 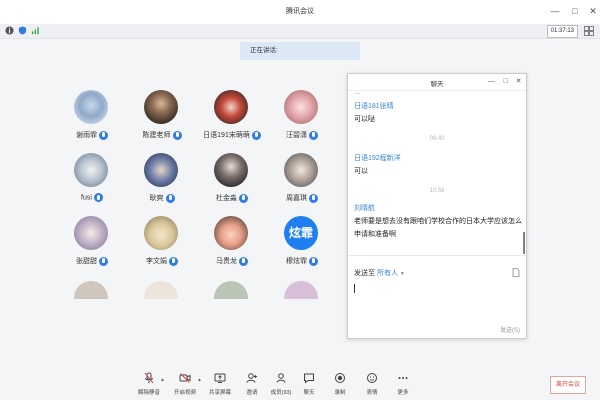 I want to click on speaking-indicator: 正在讲话:, so click(x=300, y=51).